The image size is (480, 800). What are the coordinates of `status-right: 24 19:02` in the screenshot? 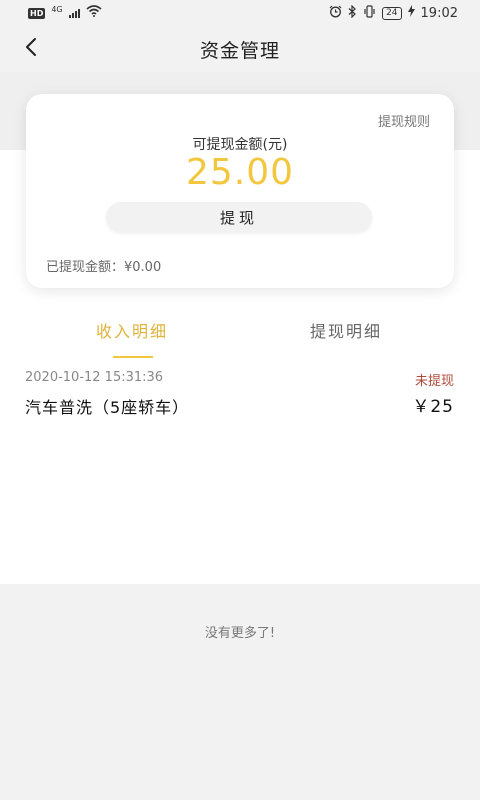 It's located at (393, 13).